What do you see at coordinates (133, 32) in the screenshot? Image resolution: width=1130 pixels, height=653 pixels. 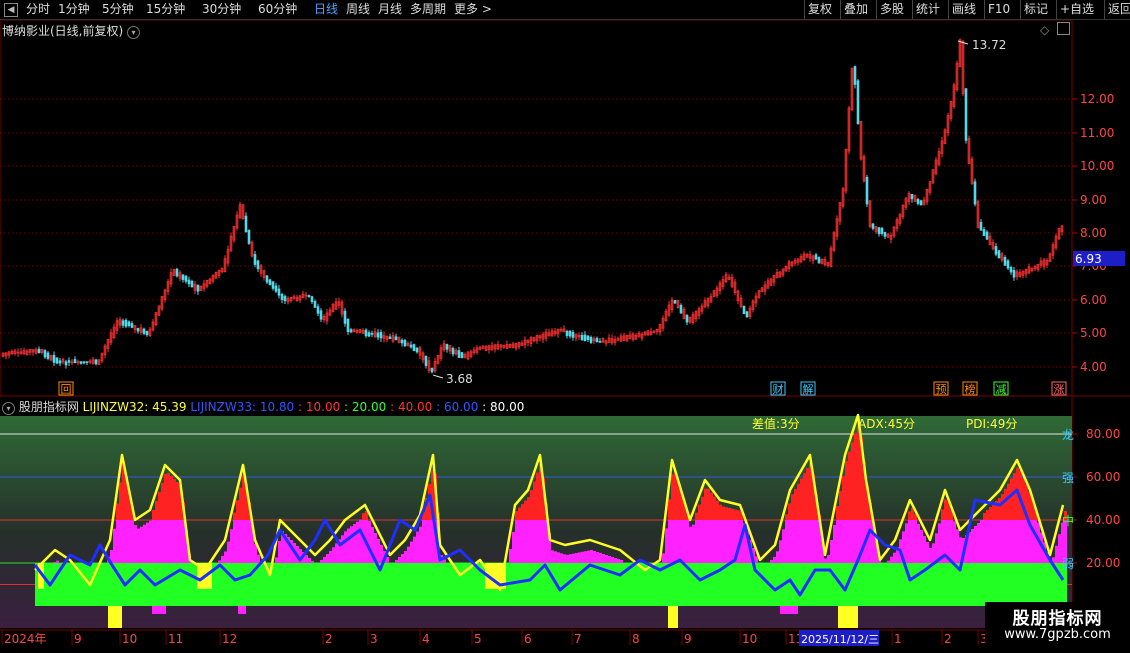 I see `chevron-down-icon: ▾` at bounding box center [133, 32].